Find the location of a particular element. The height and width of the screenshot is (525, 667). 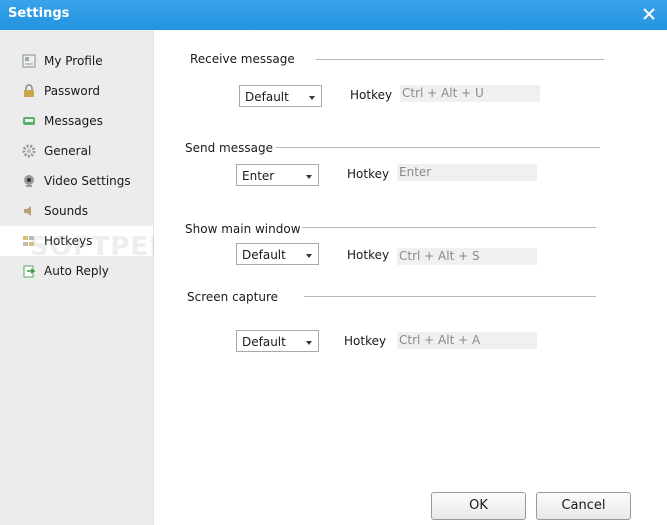

screen-capture-mode-select: Default is located at coordinates (277, 341).